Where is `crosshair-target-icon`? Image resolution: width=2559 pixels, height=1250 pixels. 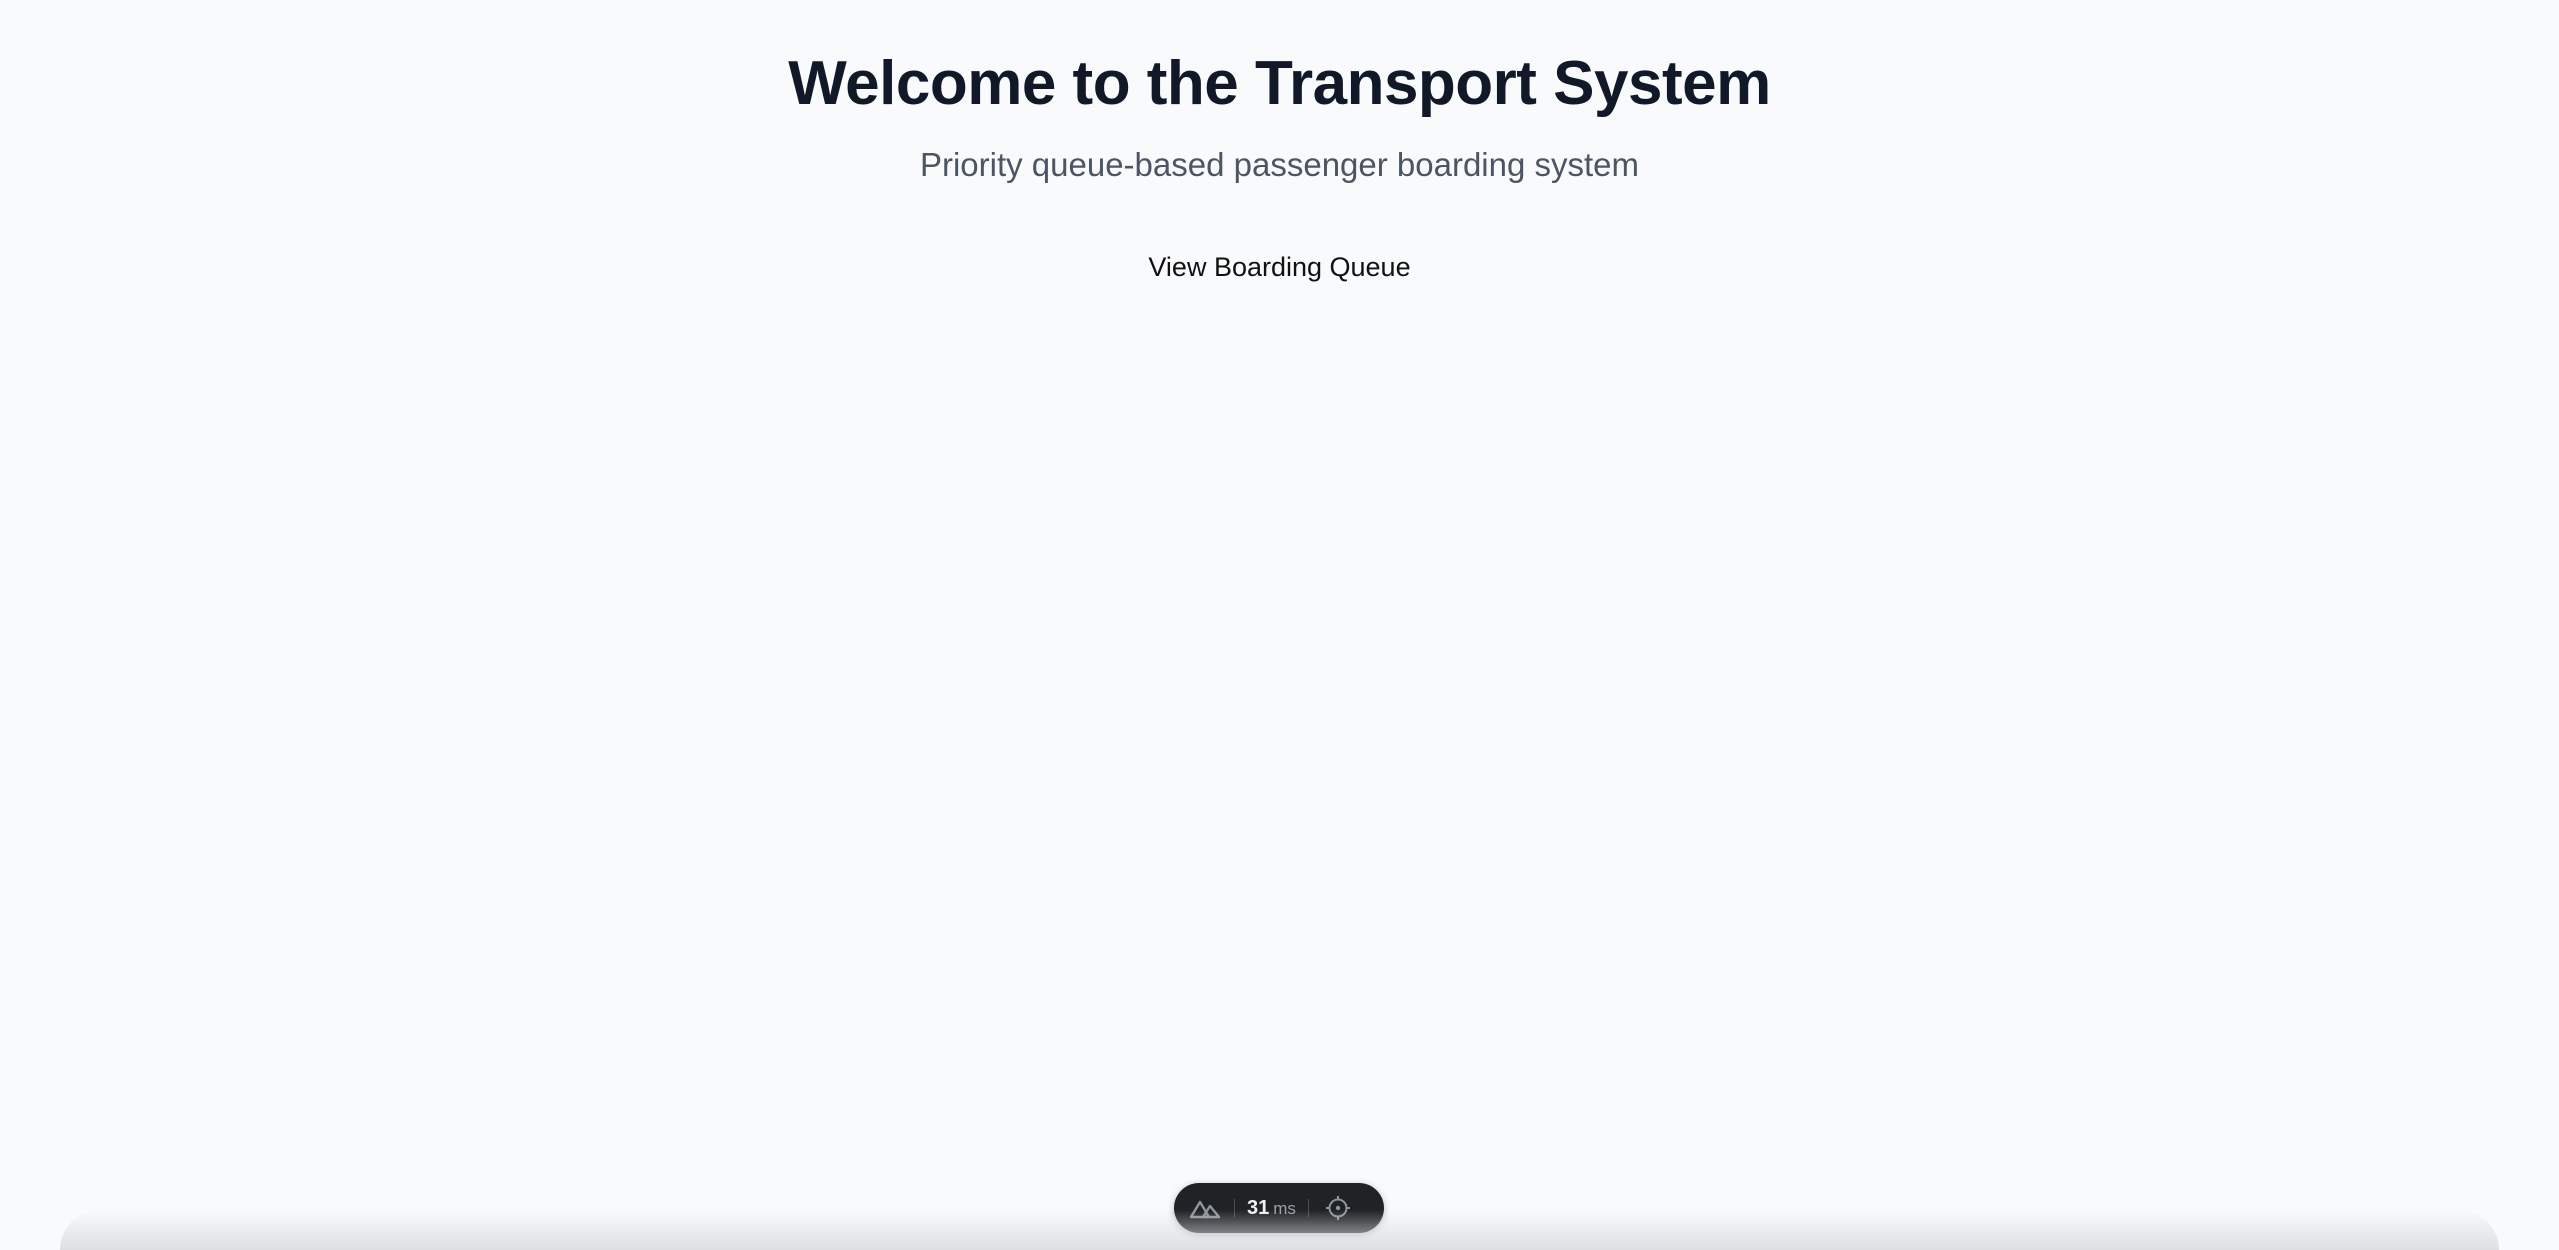
crosshair-target-icon is located at coordinates (1338, 1208).